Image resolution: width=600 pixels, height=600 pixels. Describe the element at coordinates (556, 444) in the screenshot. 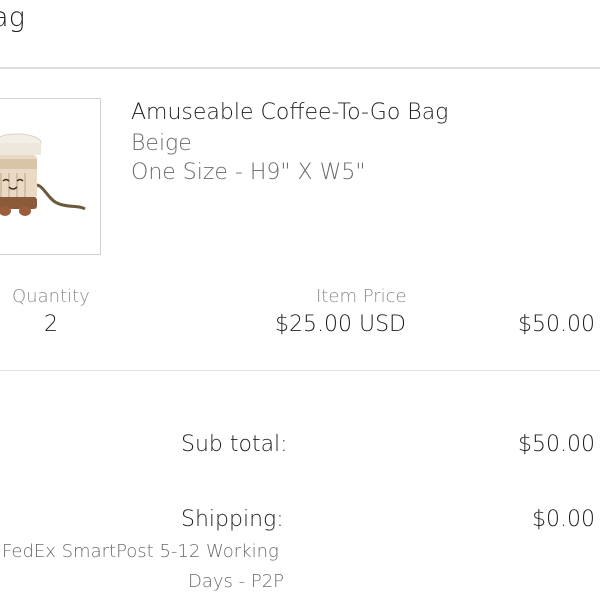

I see `subtotal-value: $50.00` at that location.